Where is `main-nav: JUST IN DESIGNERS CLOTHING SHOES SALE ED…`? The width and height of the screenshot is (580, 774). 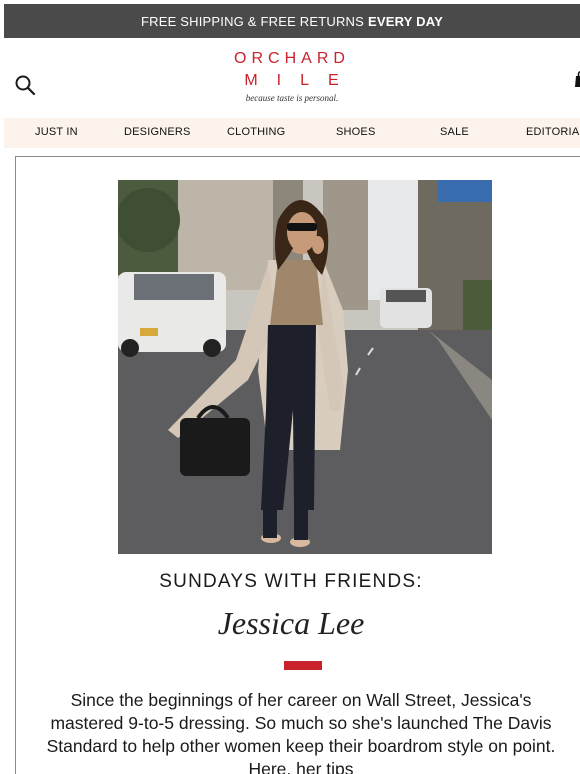
main-nav: JUST IN DESIGNERS CLOTHING SHOES SALE ED… is located at coordinates (292, 133).